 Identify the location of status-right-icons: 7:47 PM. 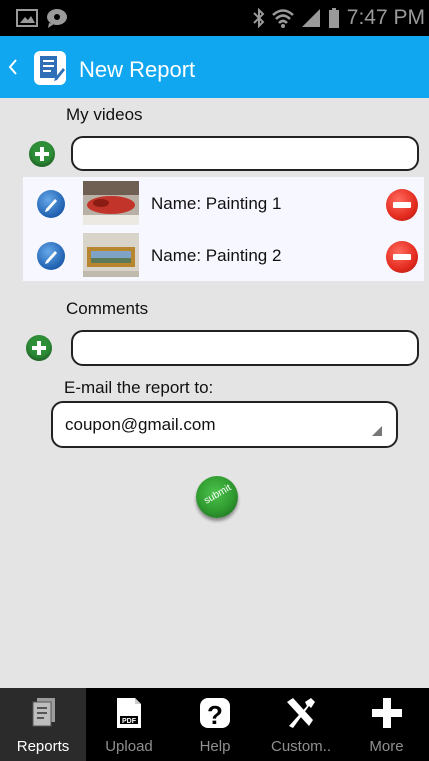
(339, 18).